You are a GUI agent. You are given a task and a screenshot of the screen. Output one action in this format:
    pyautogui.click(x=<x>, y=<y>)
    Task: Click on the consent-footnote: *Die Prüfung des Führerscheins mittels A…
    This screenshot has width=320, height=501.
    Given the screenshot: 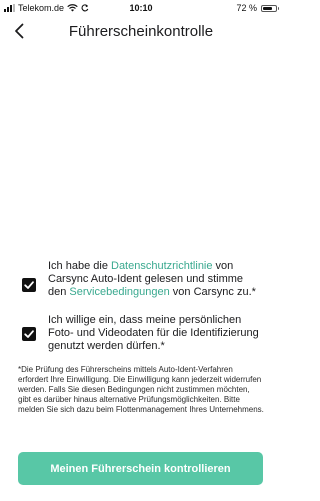 What is the action you would take?
    pyautogui.click(x=141, y=389)
    